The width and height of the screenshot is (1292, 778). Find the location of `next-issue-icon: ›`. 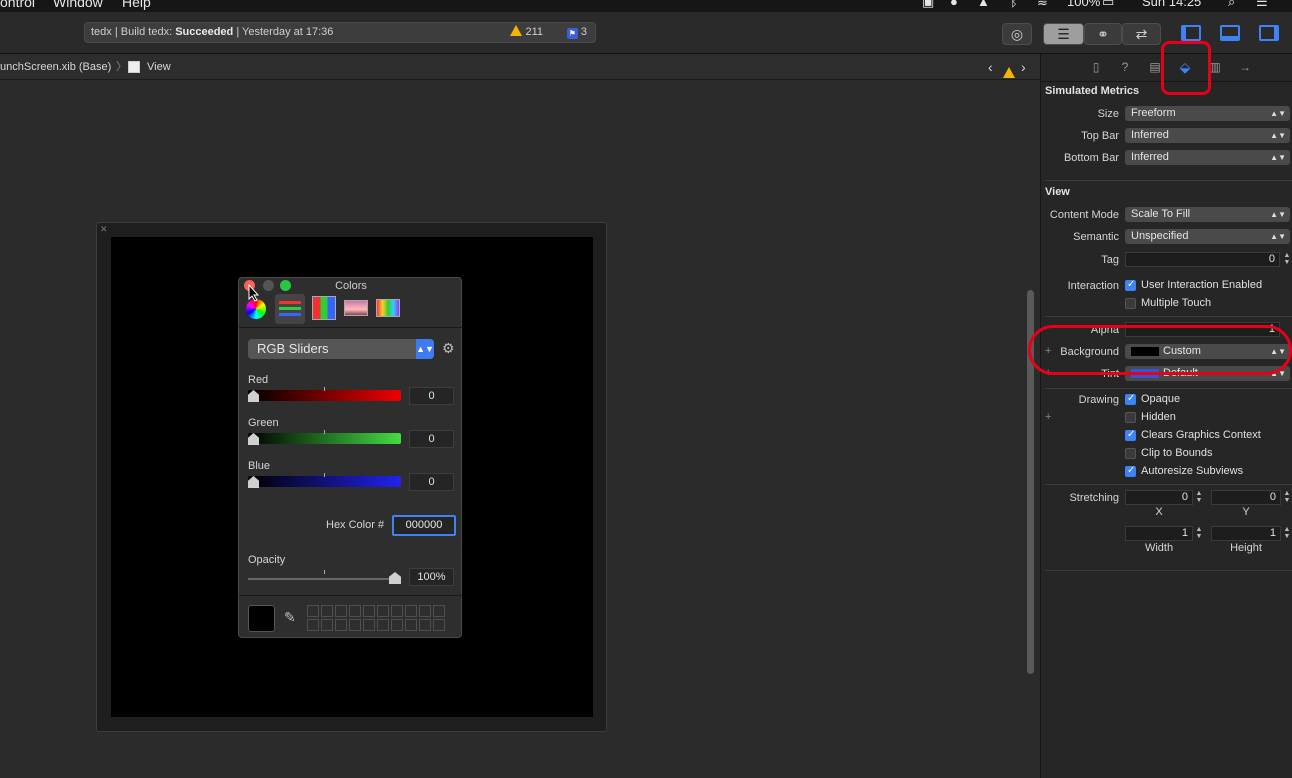

next-issue-icon: › is located at coordinates (1023, 67).